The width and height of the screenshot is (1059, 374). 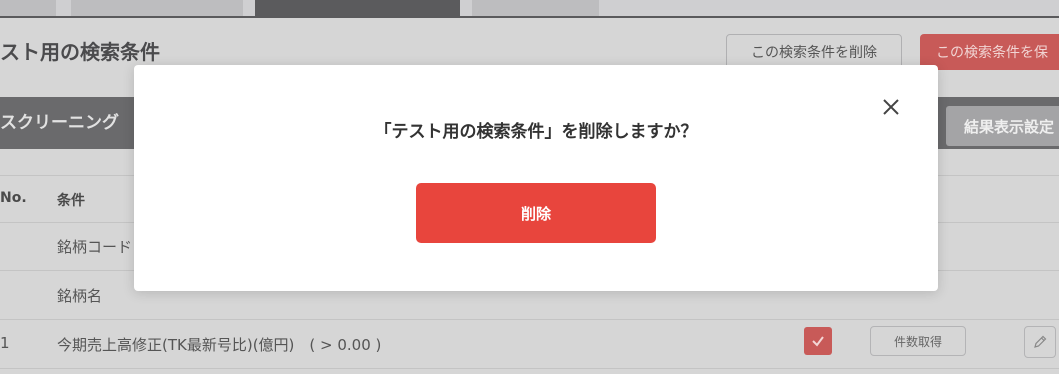 What do you see at coordinates (1002, 126) in the screenshot?
I see `result-settings-button: 結果表示設定` at bounding box center [1002, 126].